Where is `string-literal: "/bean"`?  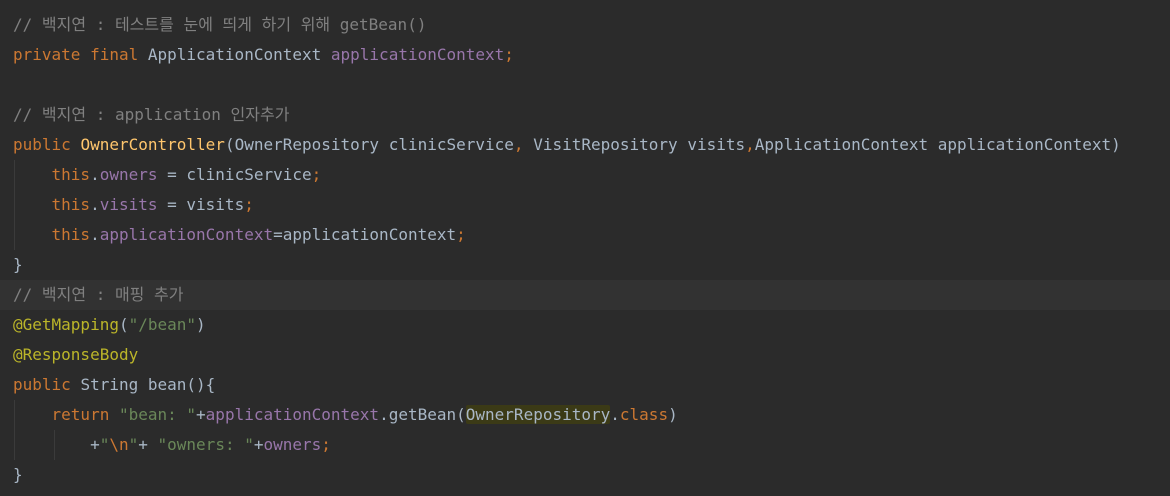 string-literal: "/bean" is located at coordinates (162, 324).